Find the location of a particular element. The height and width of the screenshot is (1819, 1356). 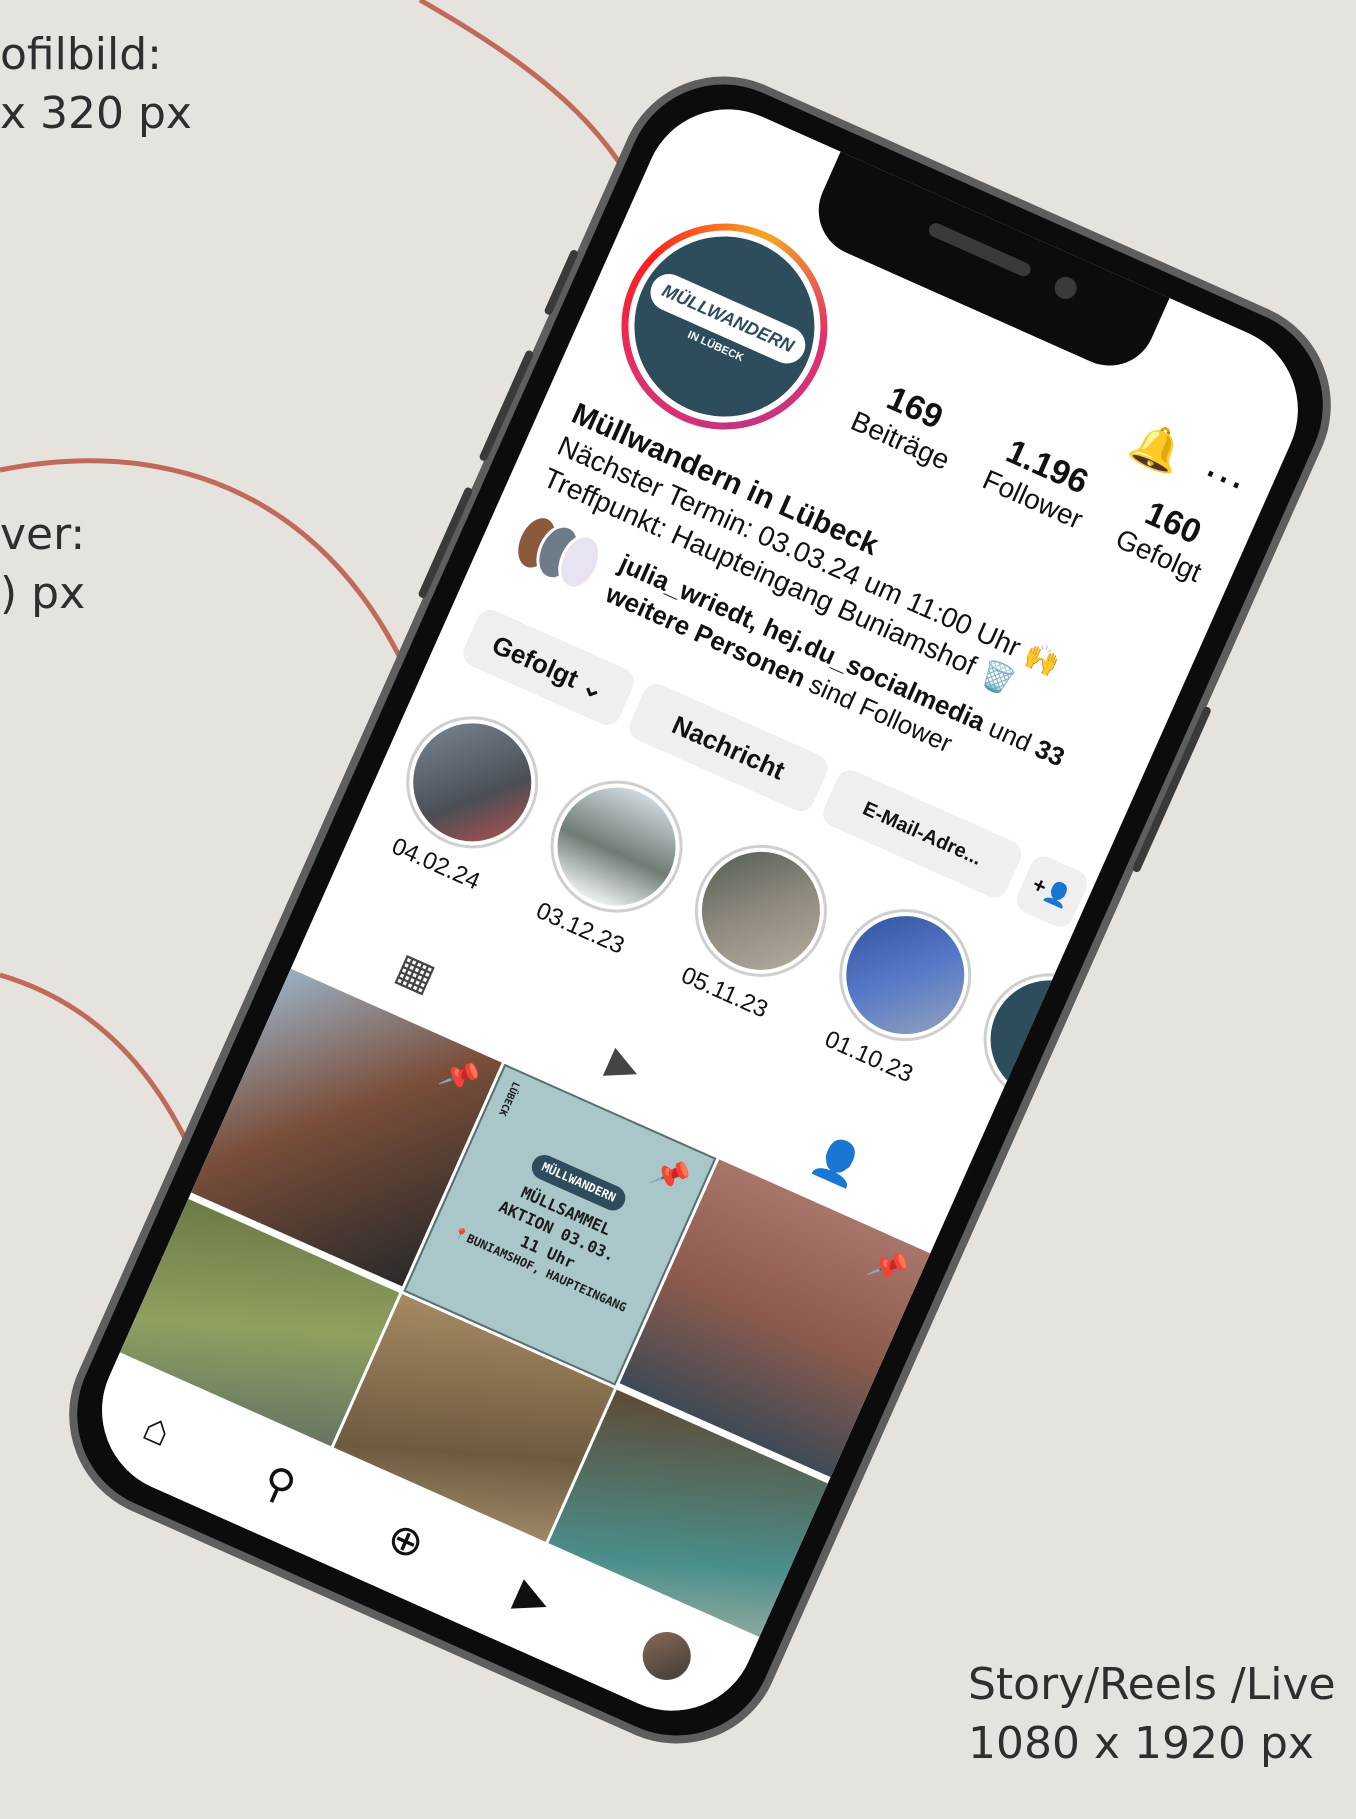

profile-nav-avatar is located at coordinates (667, 1656).